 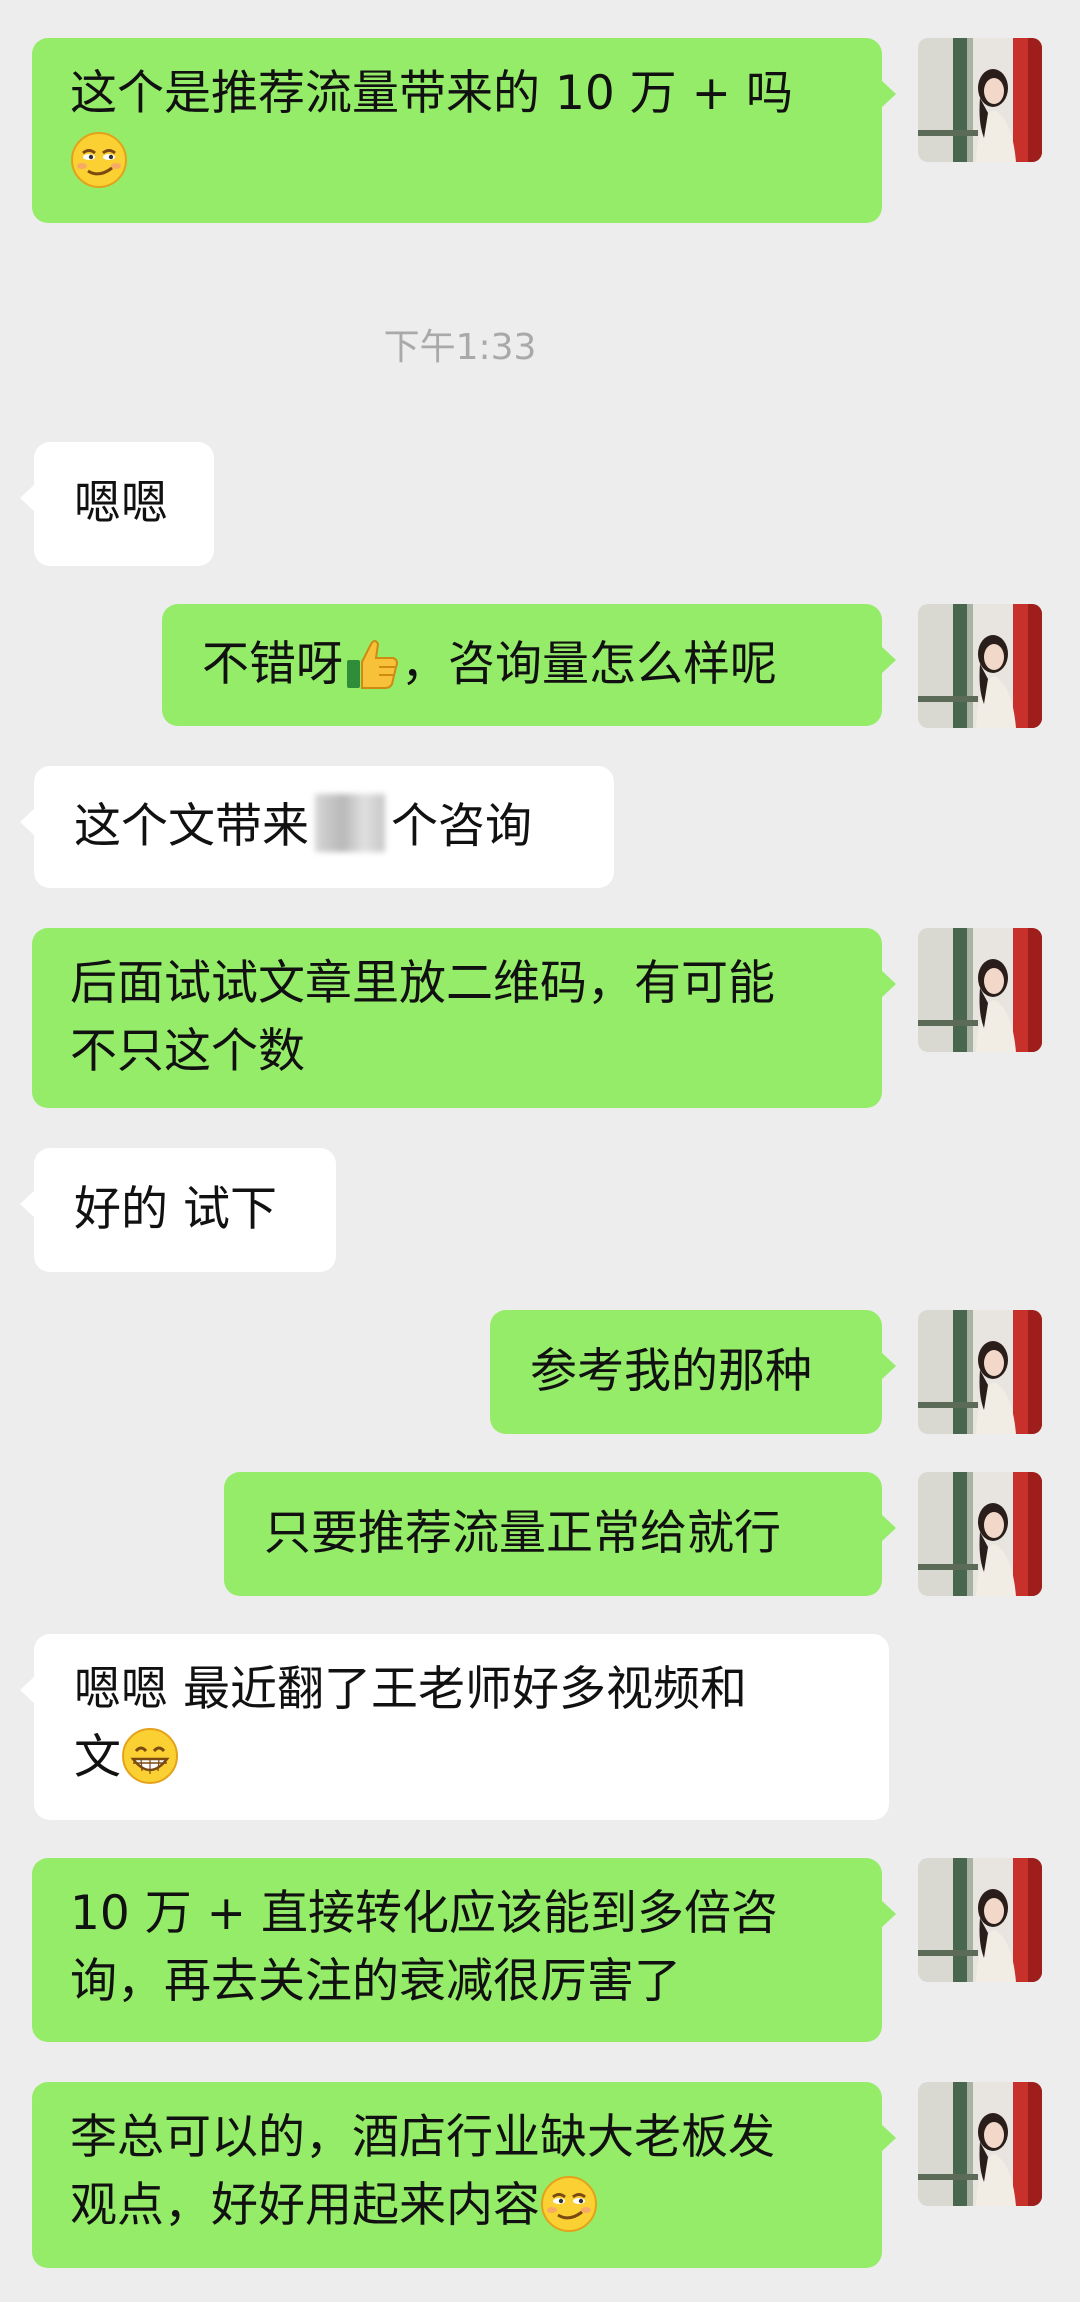 What do you see at coordinates (410, 1689) in the screenshot?
I see `message-text: 嗯嗯 最近翻了王老师好多视频和` at bounding box center [410, 1689].